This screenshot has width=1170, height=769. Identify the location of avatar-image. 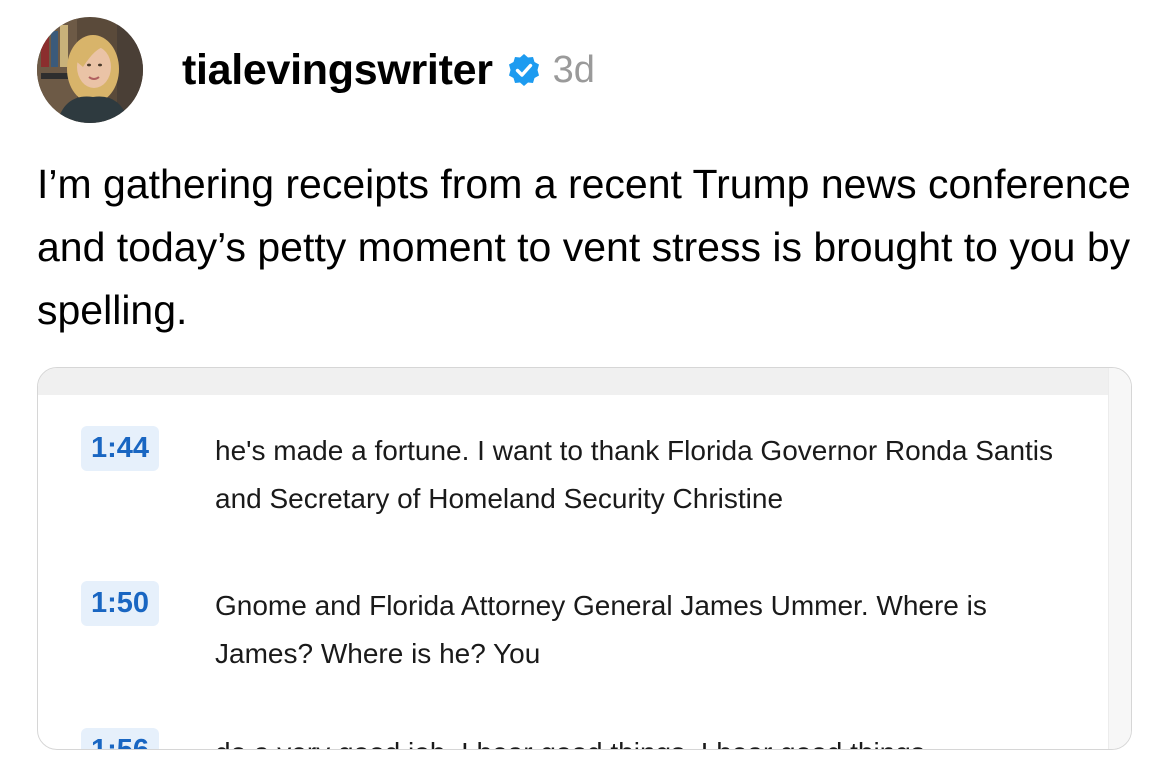
(90, 70).